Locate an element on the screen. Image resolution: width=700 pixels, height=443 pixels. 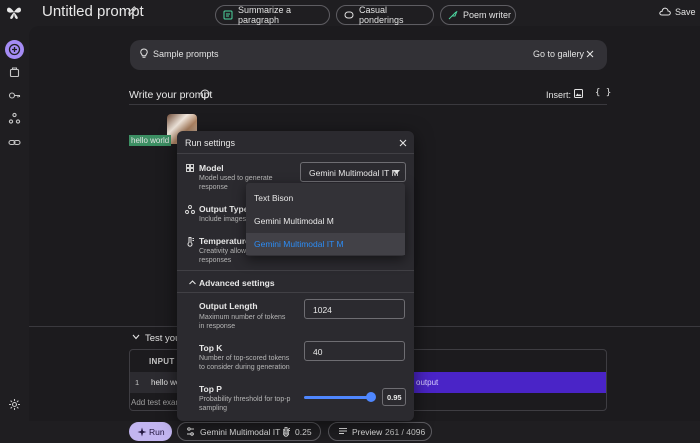
save-button: Save is located at coordinates (685, 12).